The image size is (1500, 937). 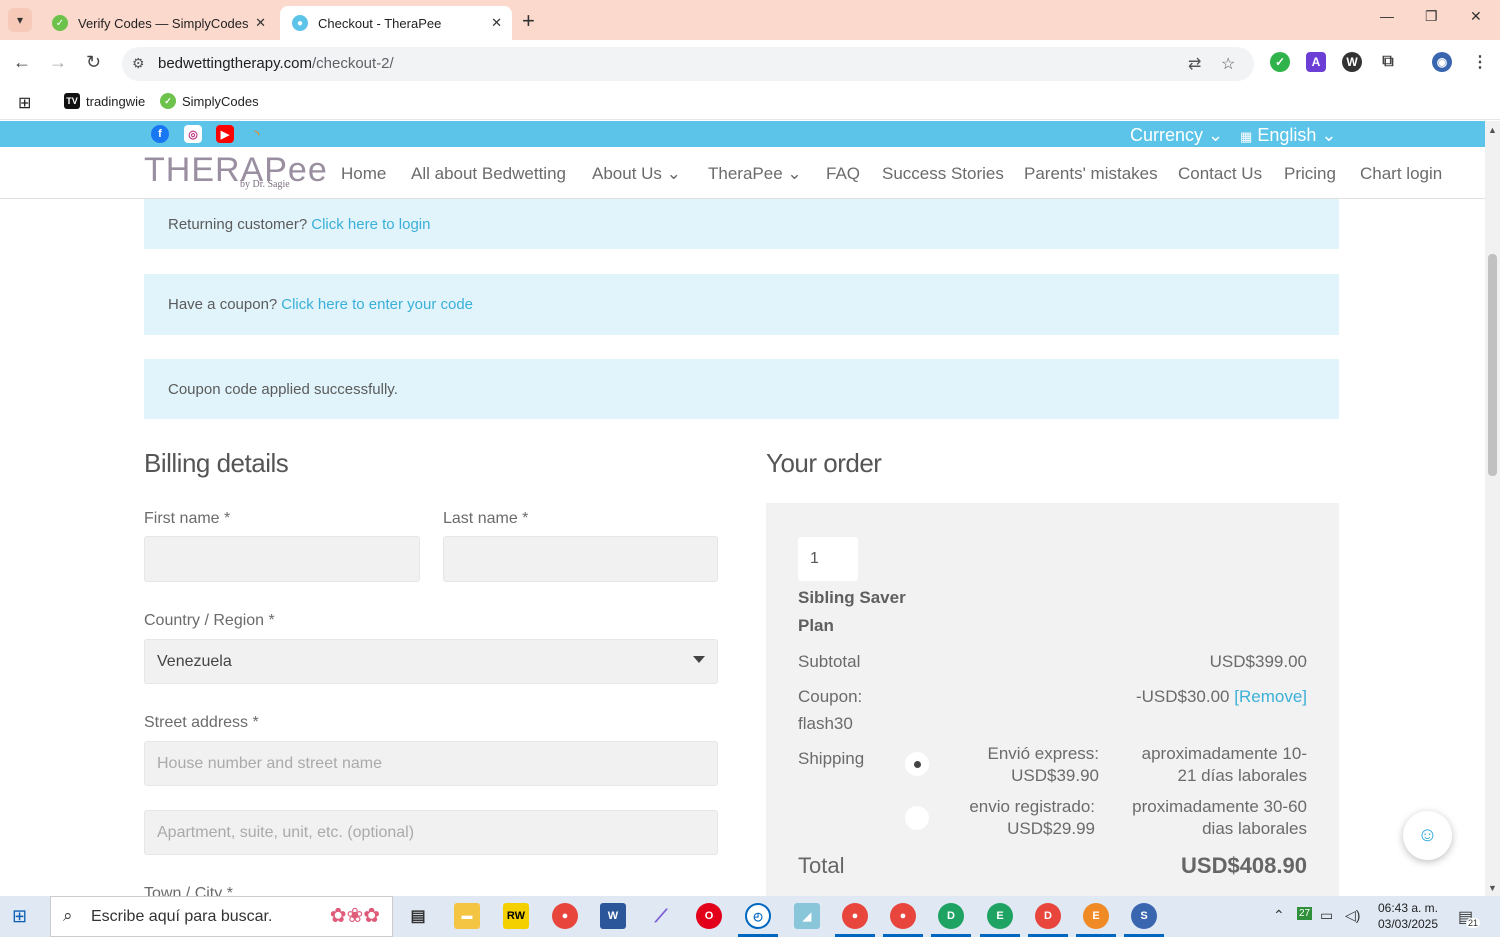 What do you see at coordinates (1219, 817) in the screenshot?
I see `shipping-registered-desc: proximadamente 30-60 dias laborales` at bounding box center [1219, 817].